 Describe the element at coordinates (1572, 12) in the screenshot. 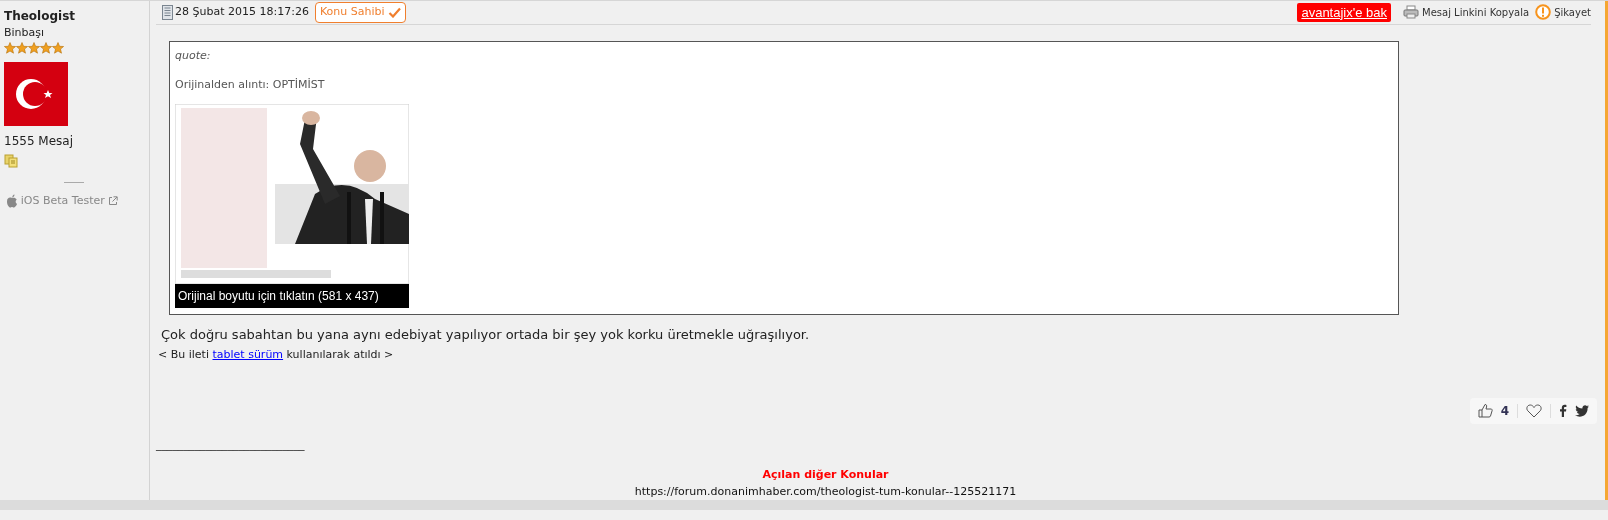

I see `report-link: Şikayet` at that location.